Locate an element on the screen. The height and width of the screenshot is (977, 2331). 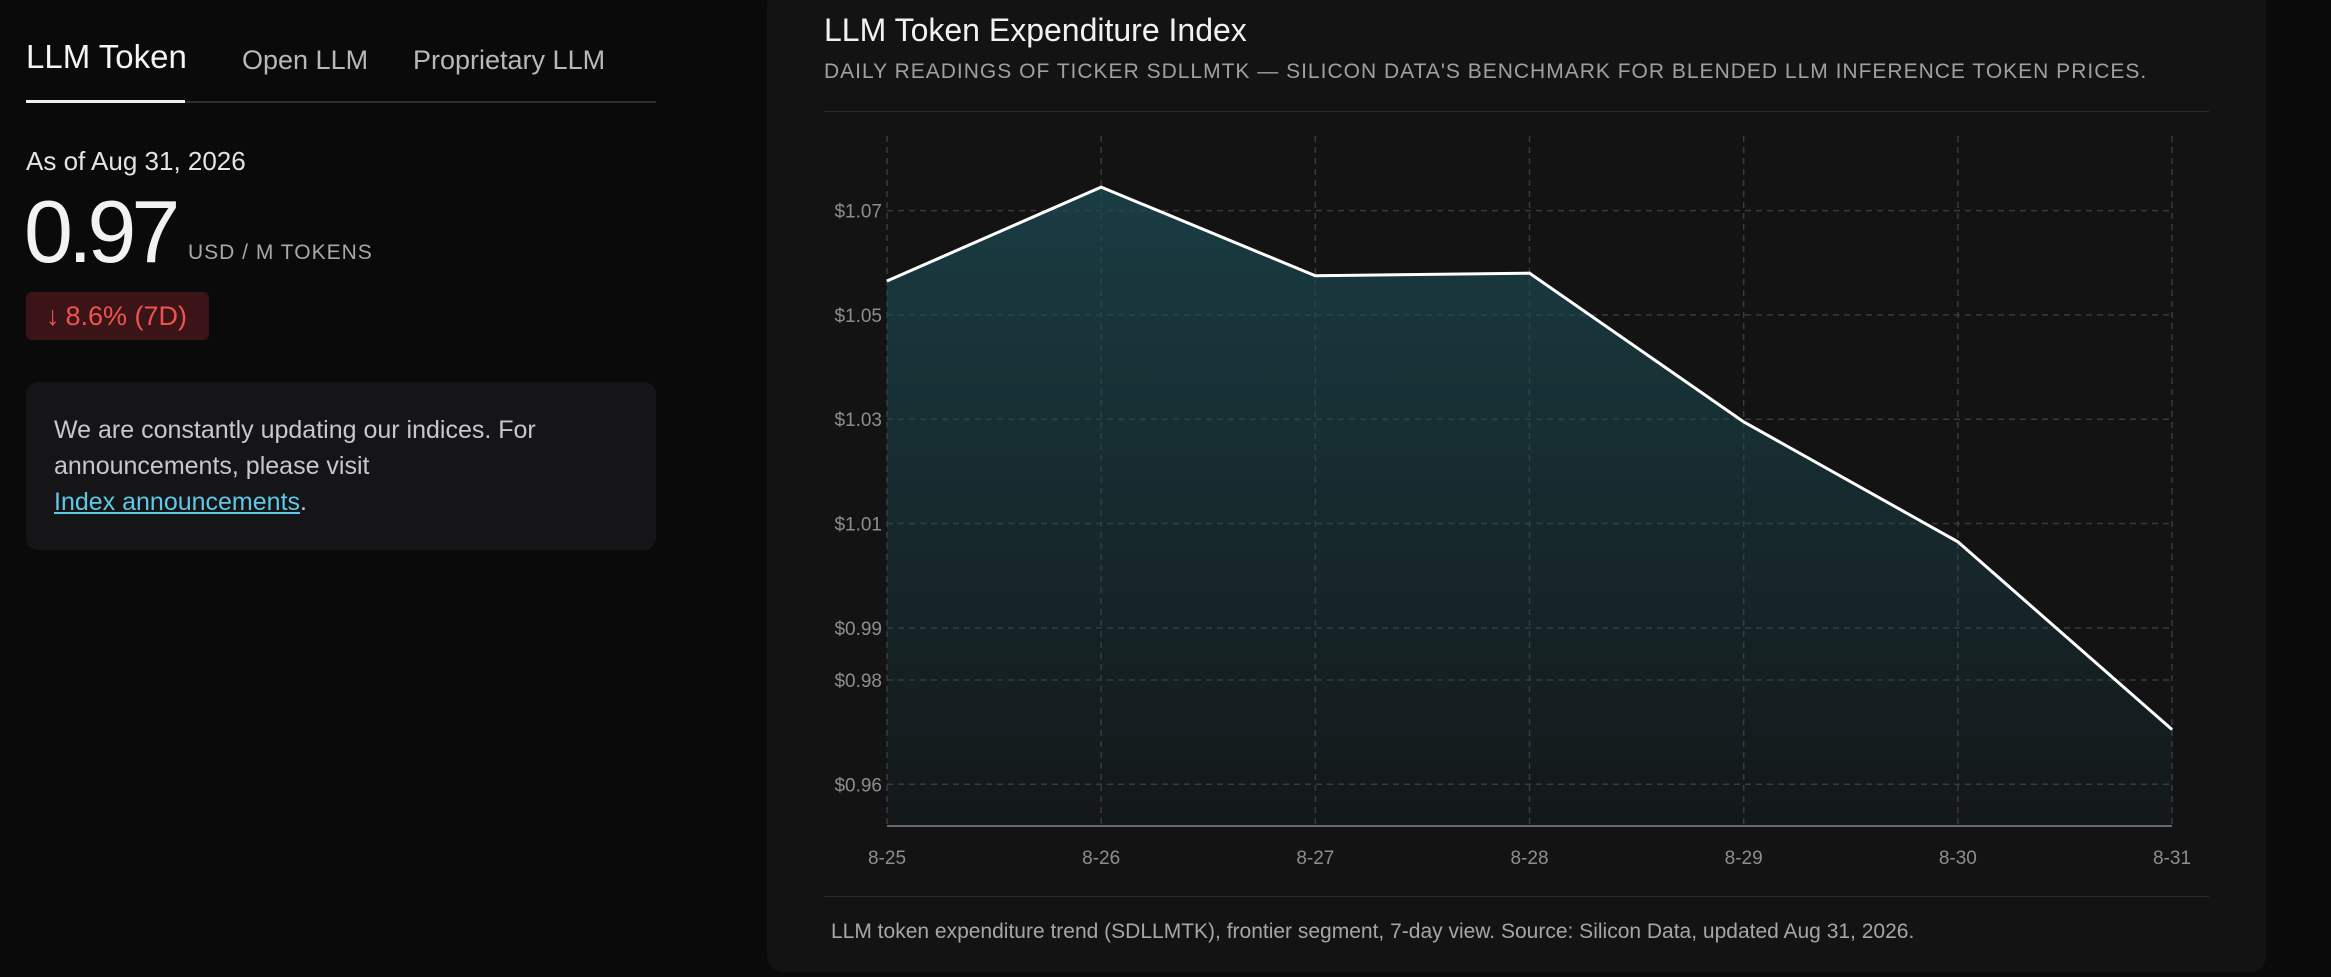
x-tick-label: 8-30 is located at coordinates (1958, 858).